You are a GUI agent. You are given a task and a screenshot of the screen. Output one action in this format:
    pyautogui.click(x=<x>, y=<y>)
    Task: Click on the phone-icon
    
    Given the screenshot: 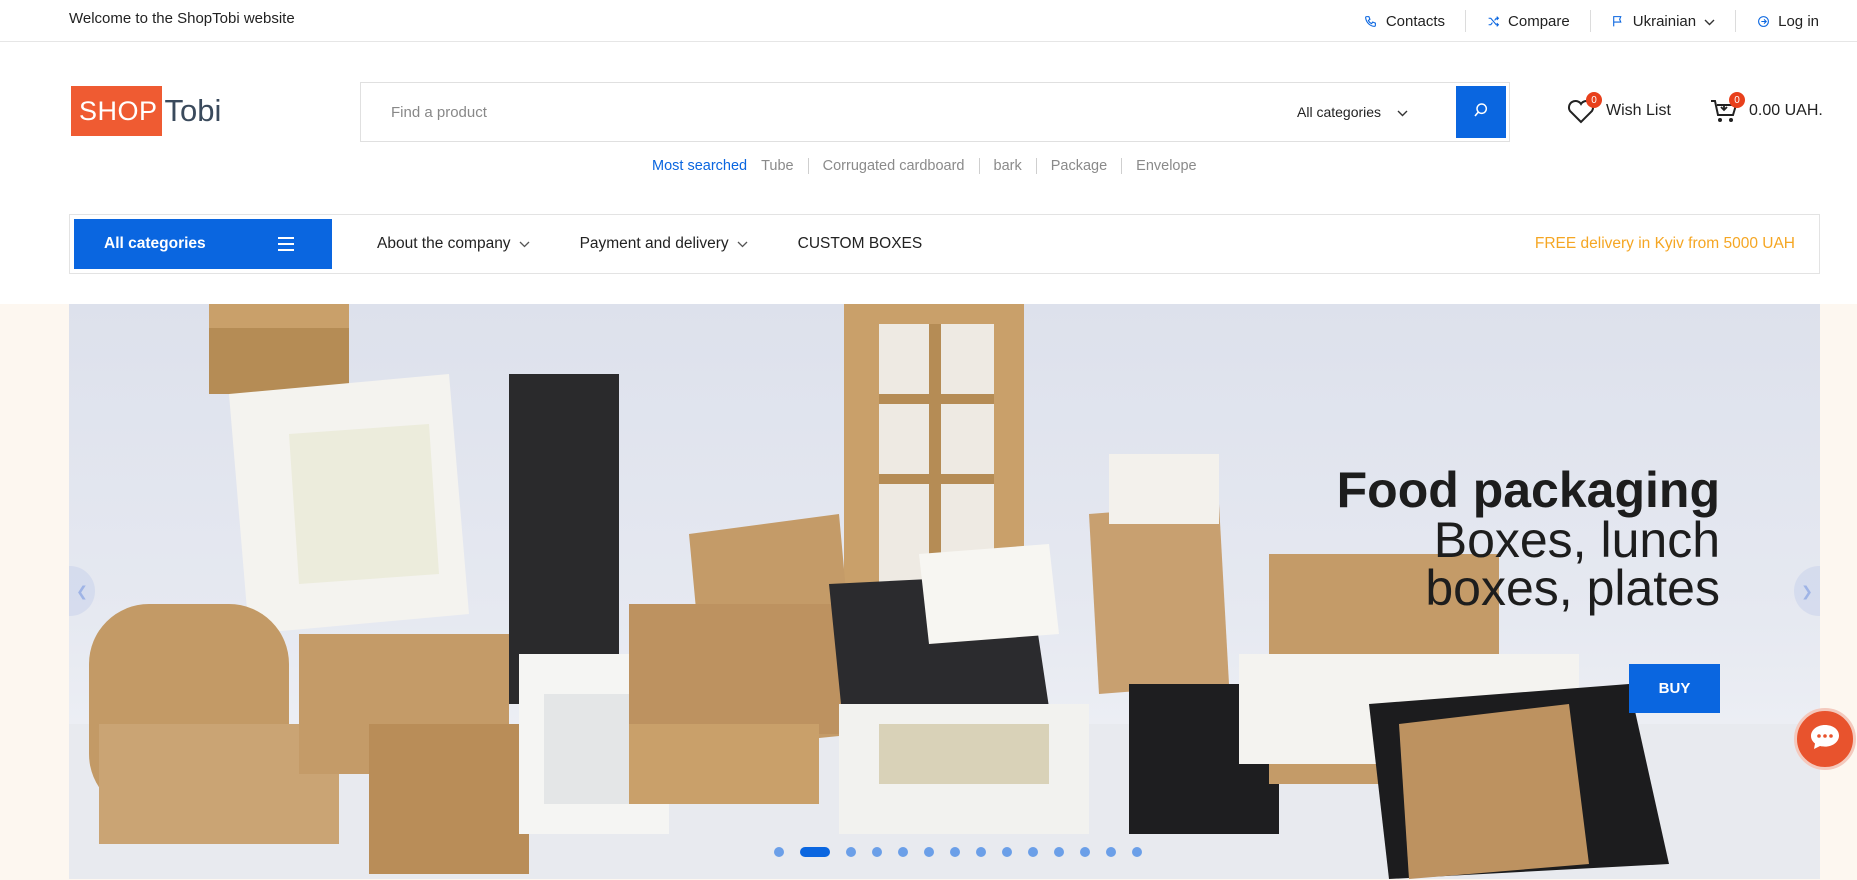 What is the action you would take?
    pyautogui.click(x=1371, y=21)
    